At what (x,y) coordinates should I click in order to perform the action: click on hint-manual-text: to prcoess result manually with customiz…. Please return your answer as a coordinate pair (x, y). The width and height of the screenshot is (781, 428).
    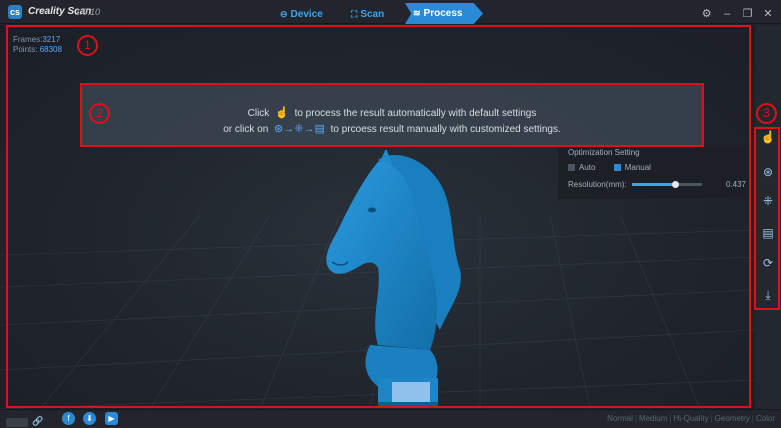
    Looking at the image, I should click on (445, 129).